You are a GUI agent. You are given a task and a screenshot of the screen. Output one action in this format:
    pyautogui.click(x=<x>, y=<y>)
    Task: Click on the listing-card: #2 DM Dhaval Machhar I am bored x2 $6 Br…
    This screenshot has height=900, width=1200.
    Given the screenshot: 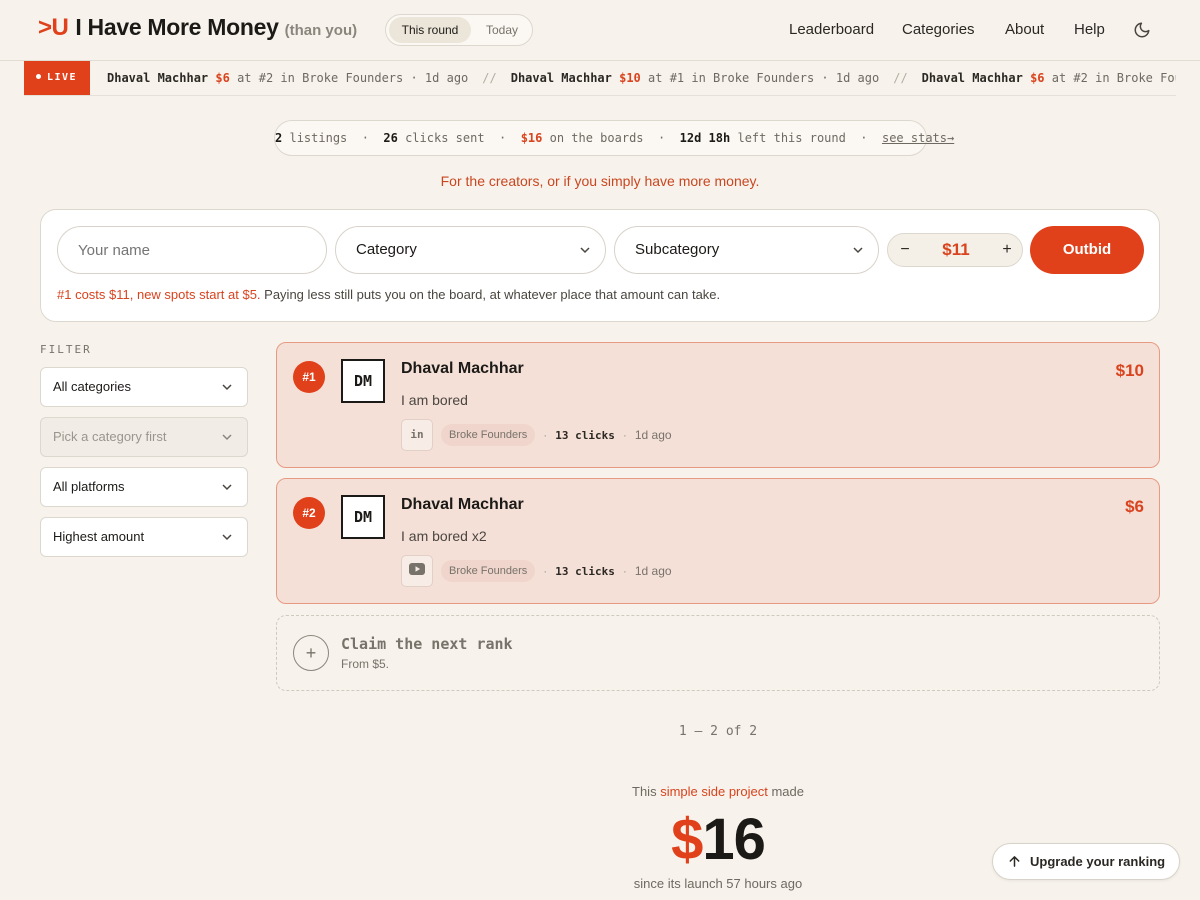 What is the action you would take?
    pyautogui.click(x=718, y=541)
    